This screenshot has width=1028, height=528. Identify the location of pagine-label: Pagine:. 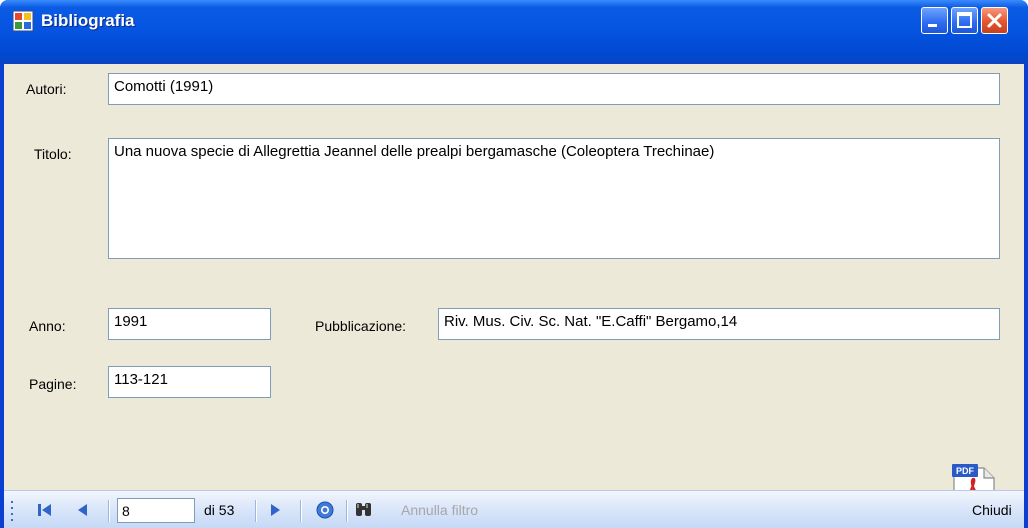
(53, 384).